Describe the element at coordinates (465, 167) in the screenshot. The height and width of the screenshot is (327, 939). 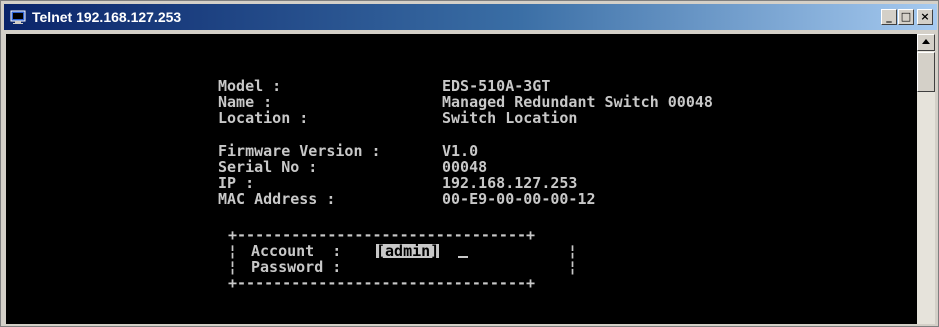
I see `serial-value: 00048` at that location.